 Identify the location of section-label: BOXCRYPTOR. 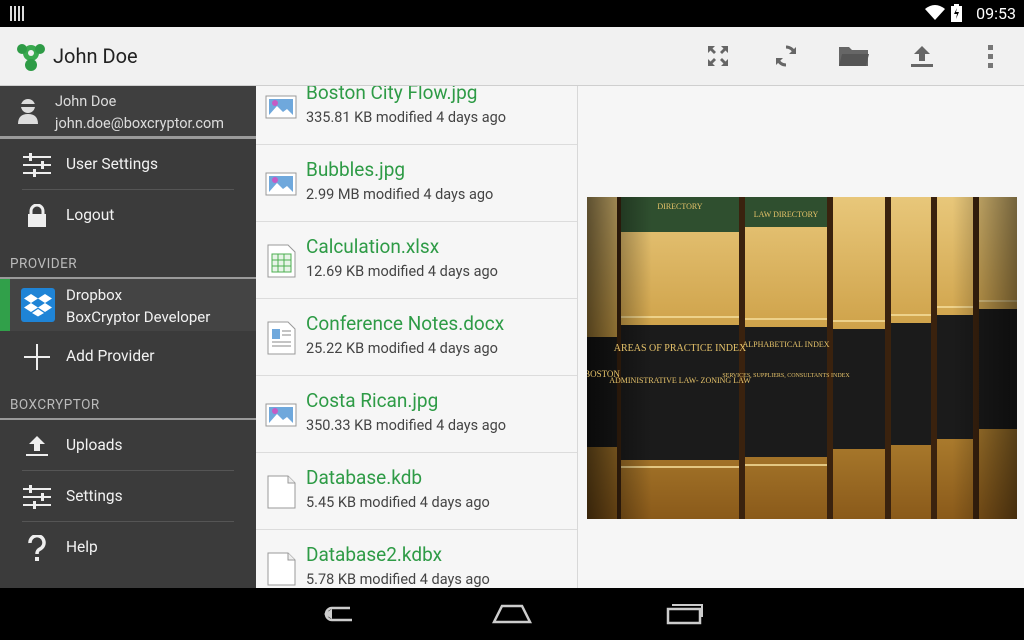
(55, 405).